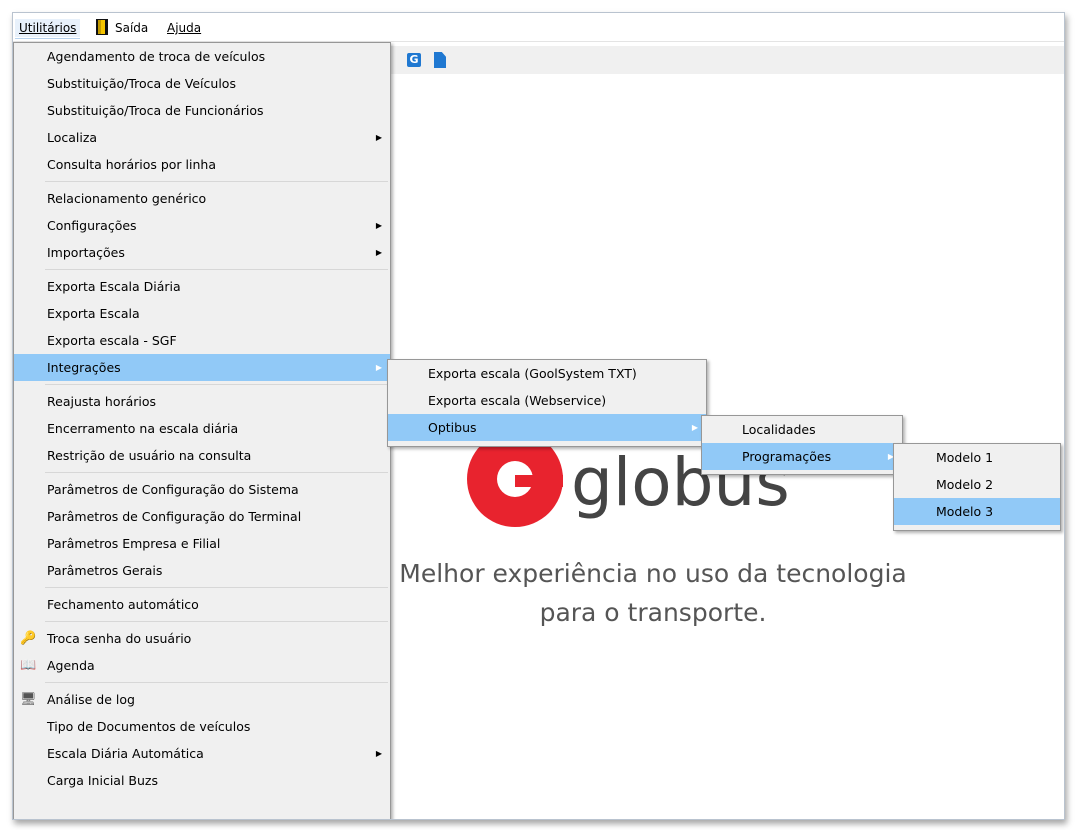  I want to click on menu-item-analise-log: 🖥 Análise de log, so click(202, 699).